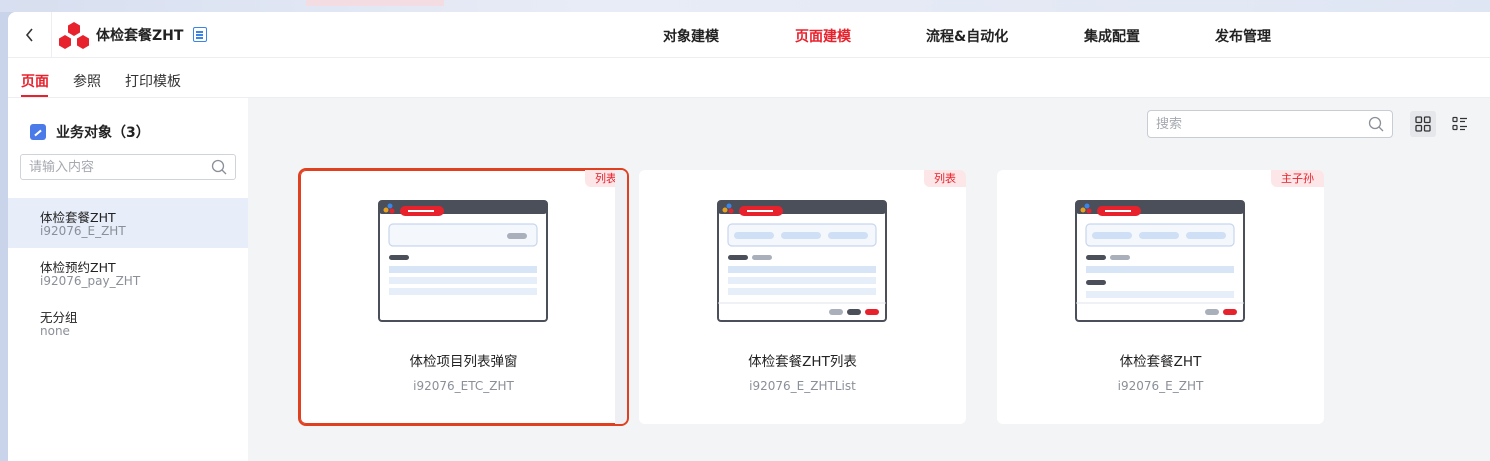  What do you see at coordinates (1243, 36) in the screenshot?
I see `nav-publish: 发布管理` at bounding box center [1243, 36].